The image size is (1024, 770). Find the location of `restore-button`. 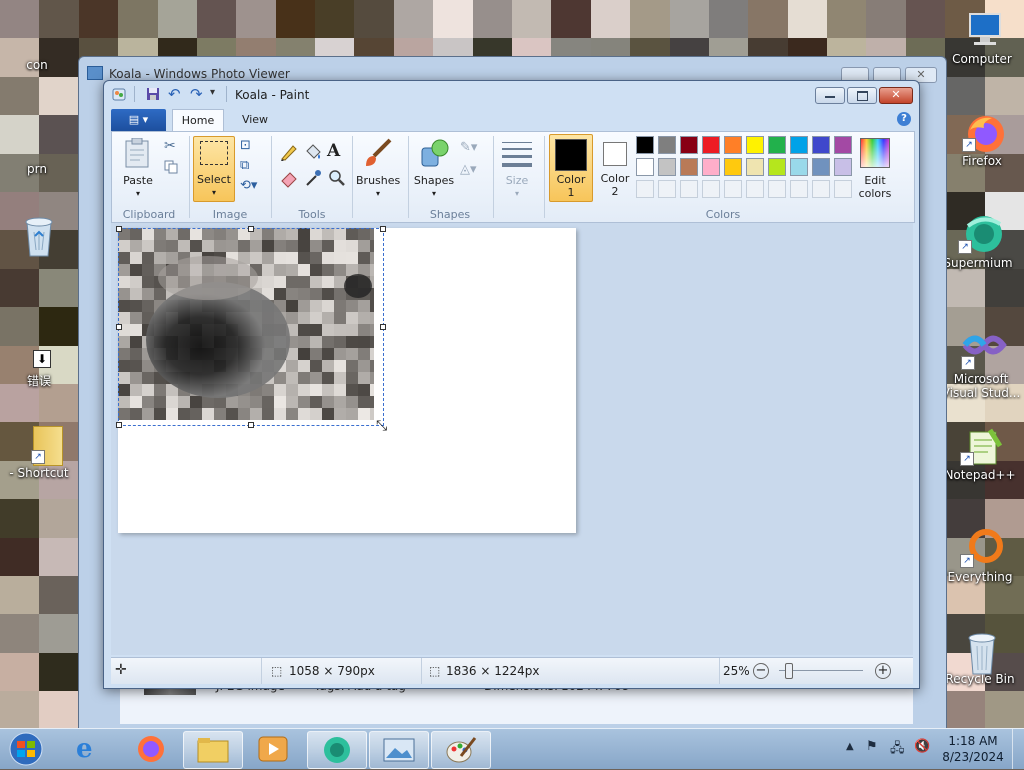

restore-button is located at coordinates (862, 95).